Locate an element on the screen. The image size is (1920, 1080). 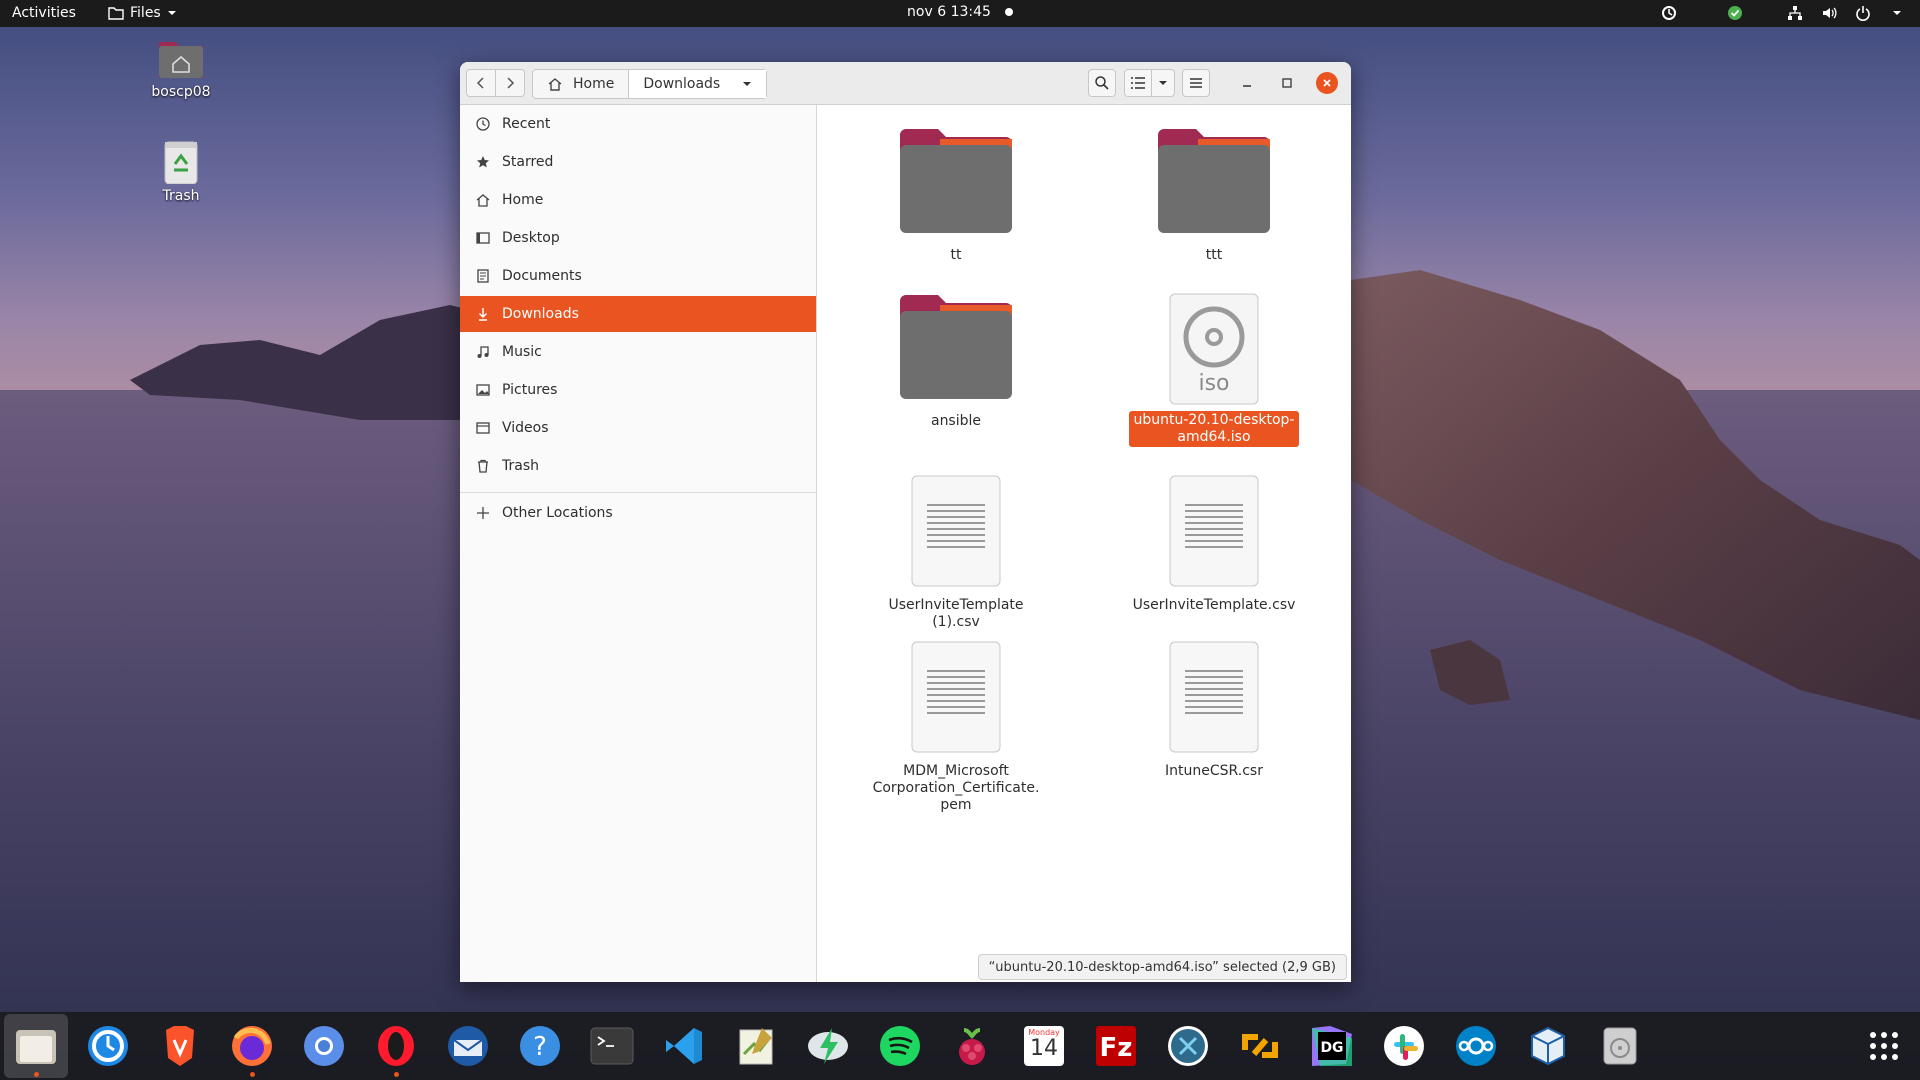
checkmark-tray-icon is located at coordinates (1735, 13).